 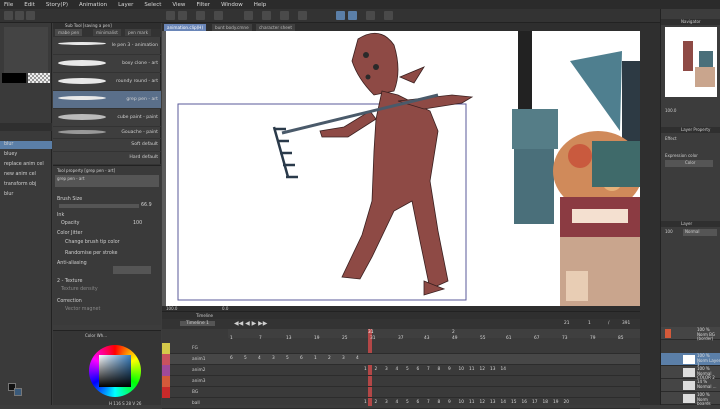 I want to click on brush-item: Soft default, so click(x=107, y=145).